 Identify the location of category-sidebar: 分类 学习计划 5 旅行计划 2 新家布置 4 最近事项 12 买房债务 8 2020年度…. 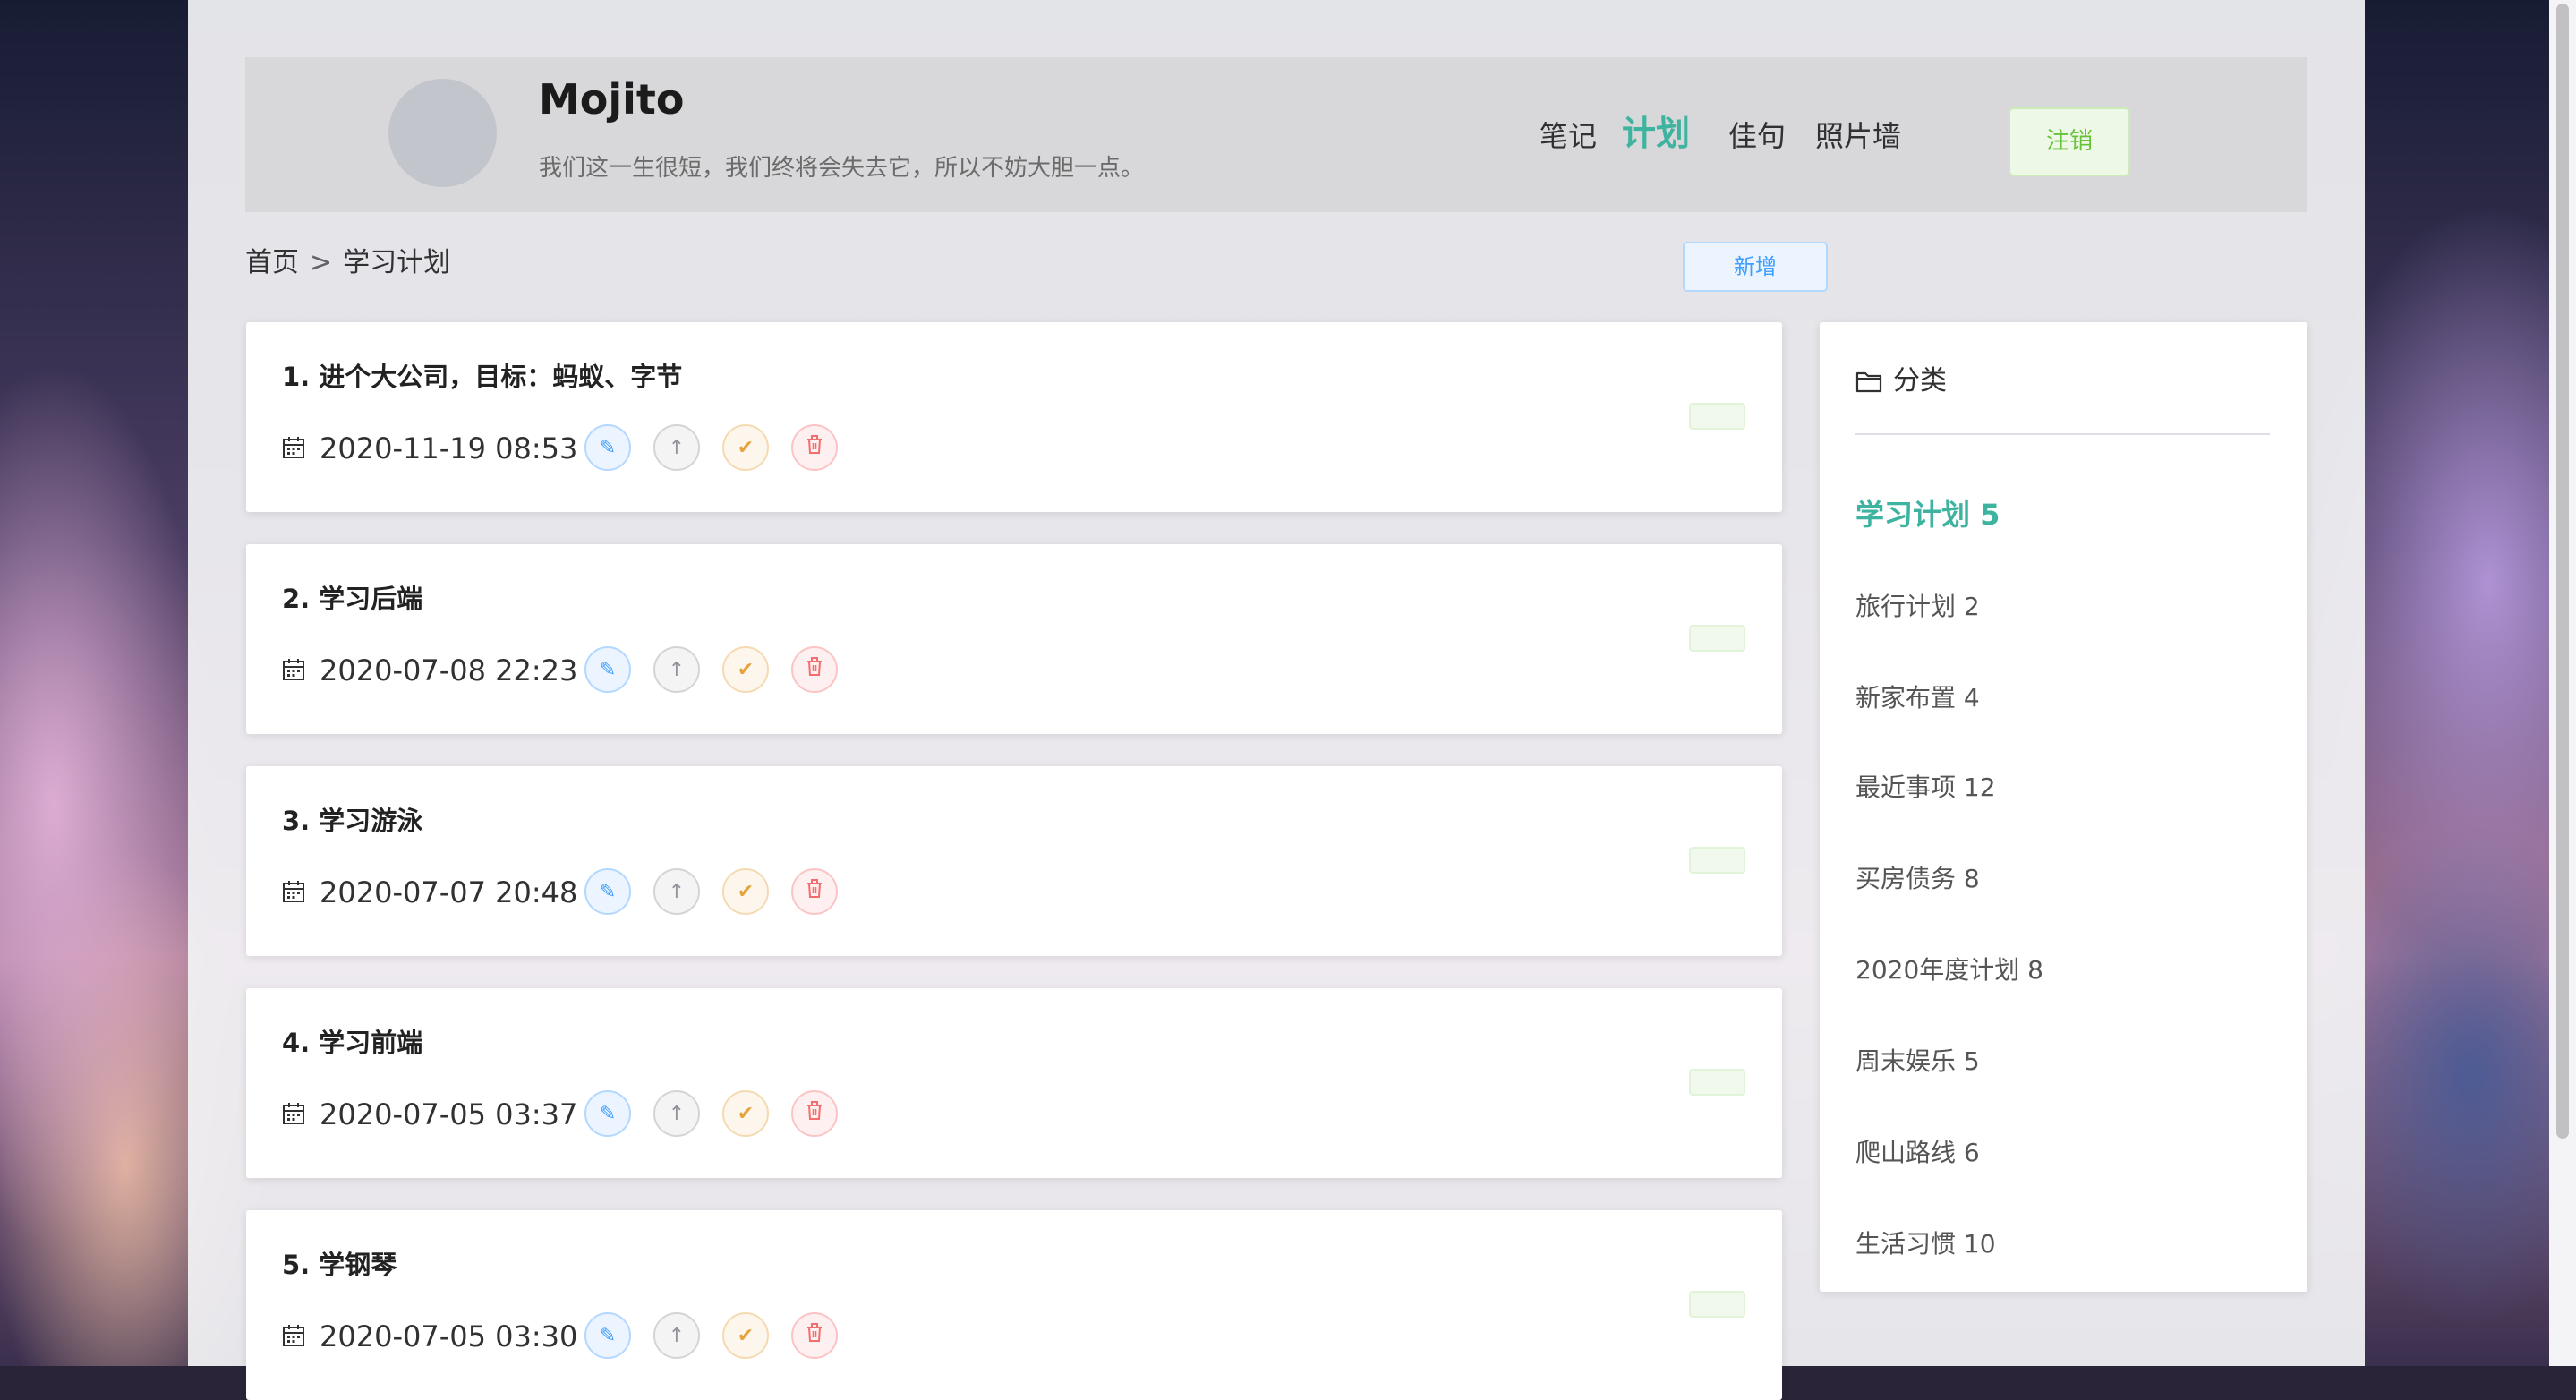
(2063, 807).